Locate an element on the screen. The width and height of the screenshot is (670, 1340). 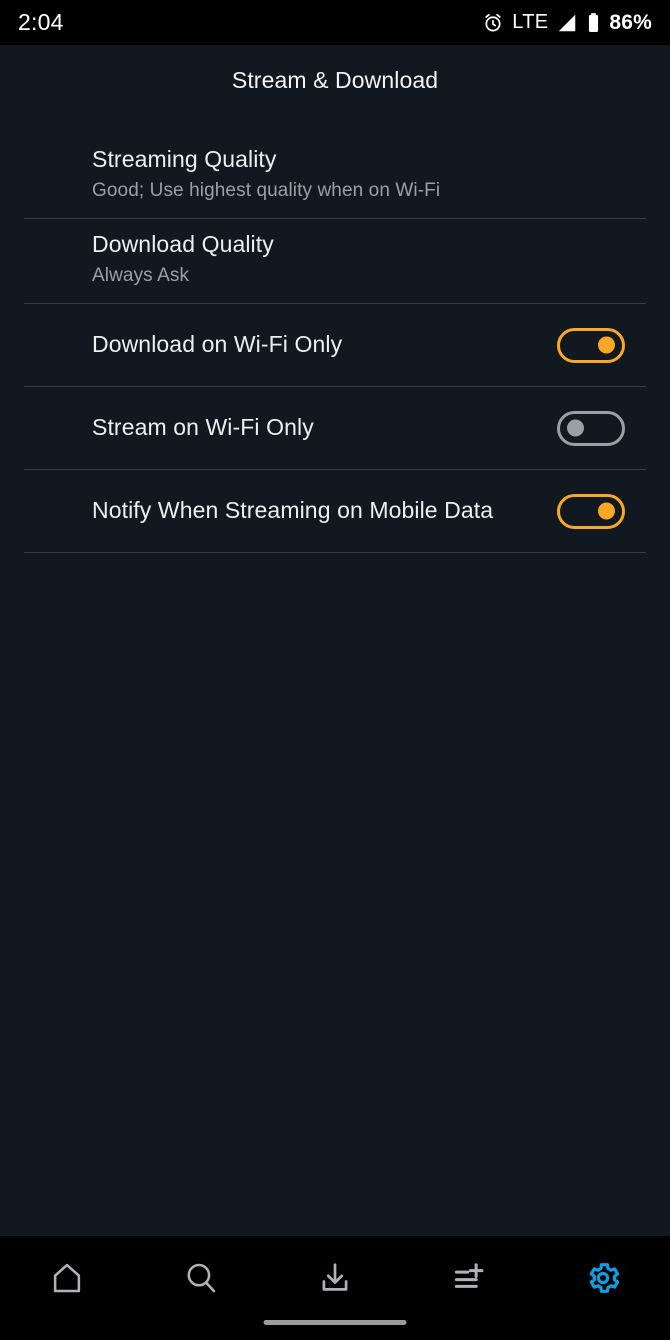
playlist-add-icon is located at coordinates (469, 1278).